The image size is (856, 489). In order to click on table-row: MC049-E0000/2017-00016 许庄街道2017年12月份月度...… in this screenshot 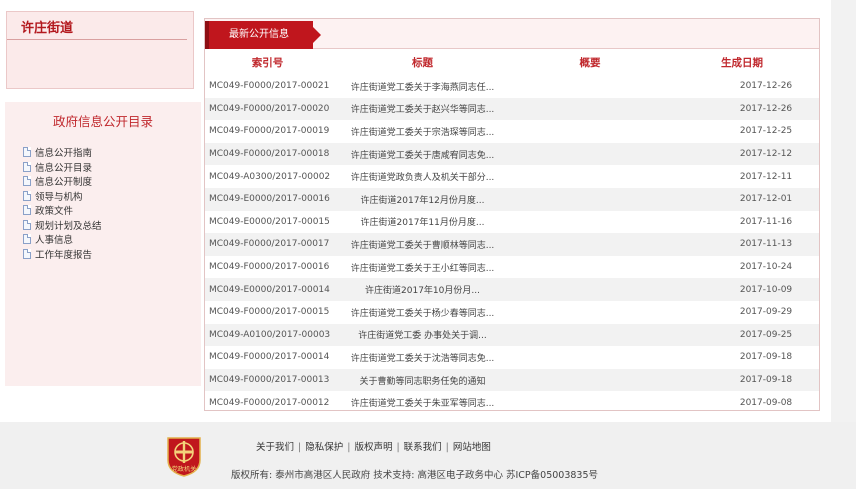, I will do `click(512, 199)`.